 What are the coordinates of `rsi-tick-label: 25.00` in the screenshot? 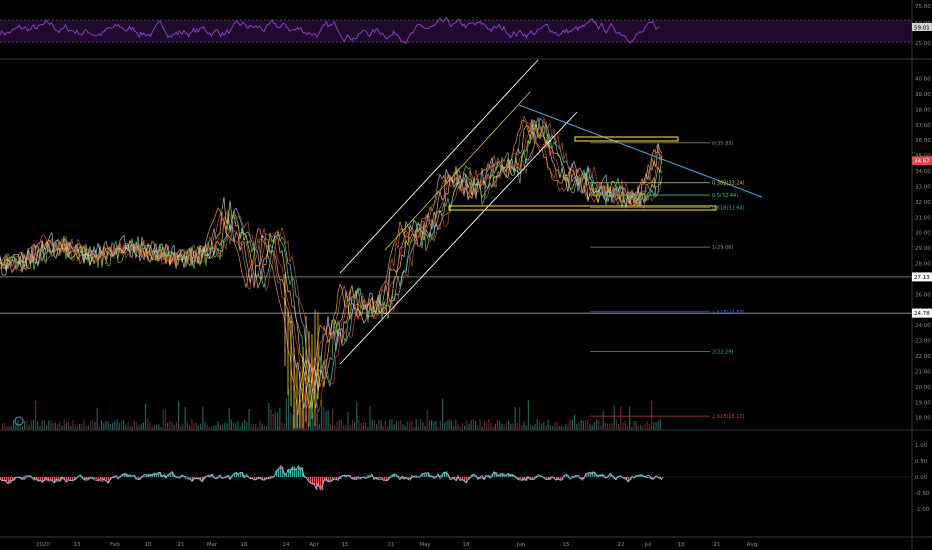 It's located at (923, 44).